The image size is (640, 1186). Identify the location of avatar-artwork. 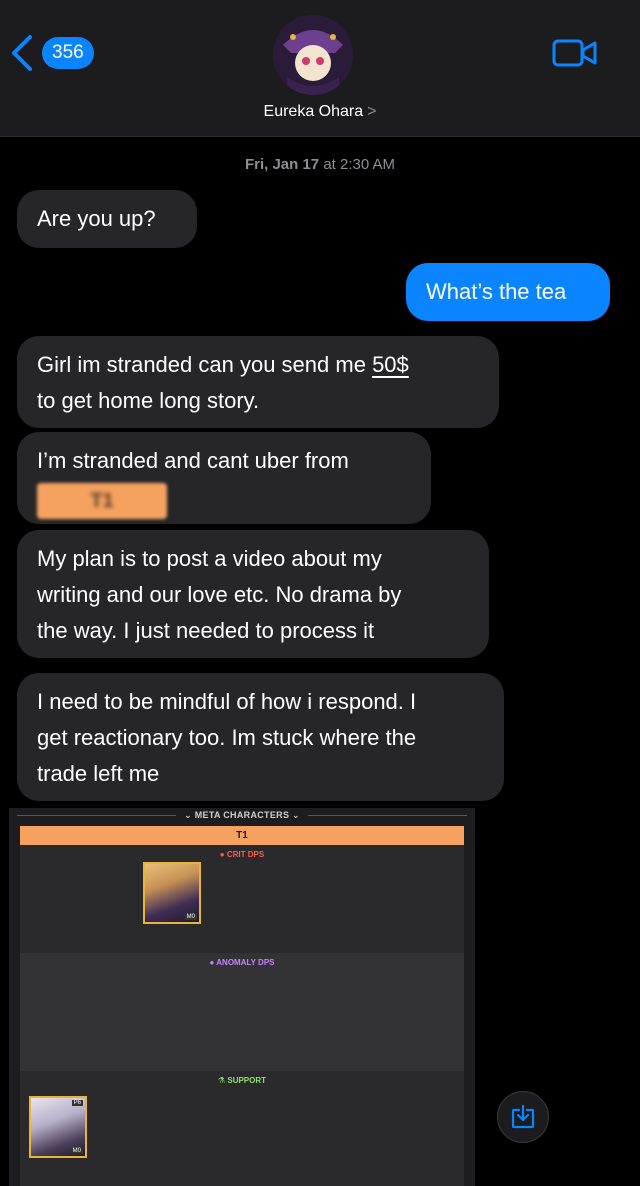
(313, 55).